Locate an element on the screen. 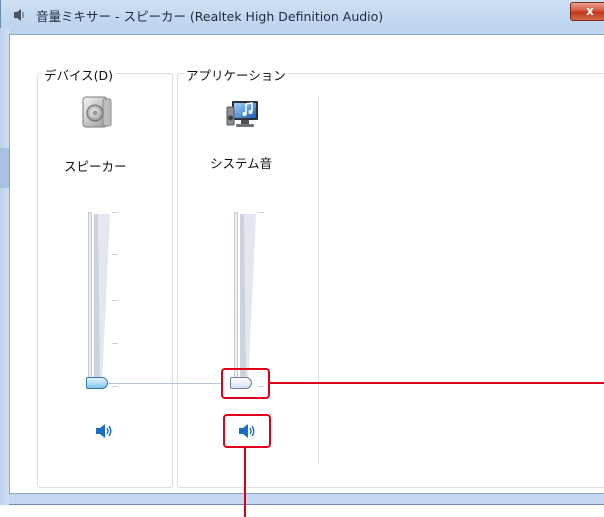  application-tick is located at coordinates (261, 212).